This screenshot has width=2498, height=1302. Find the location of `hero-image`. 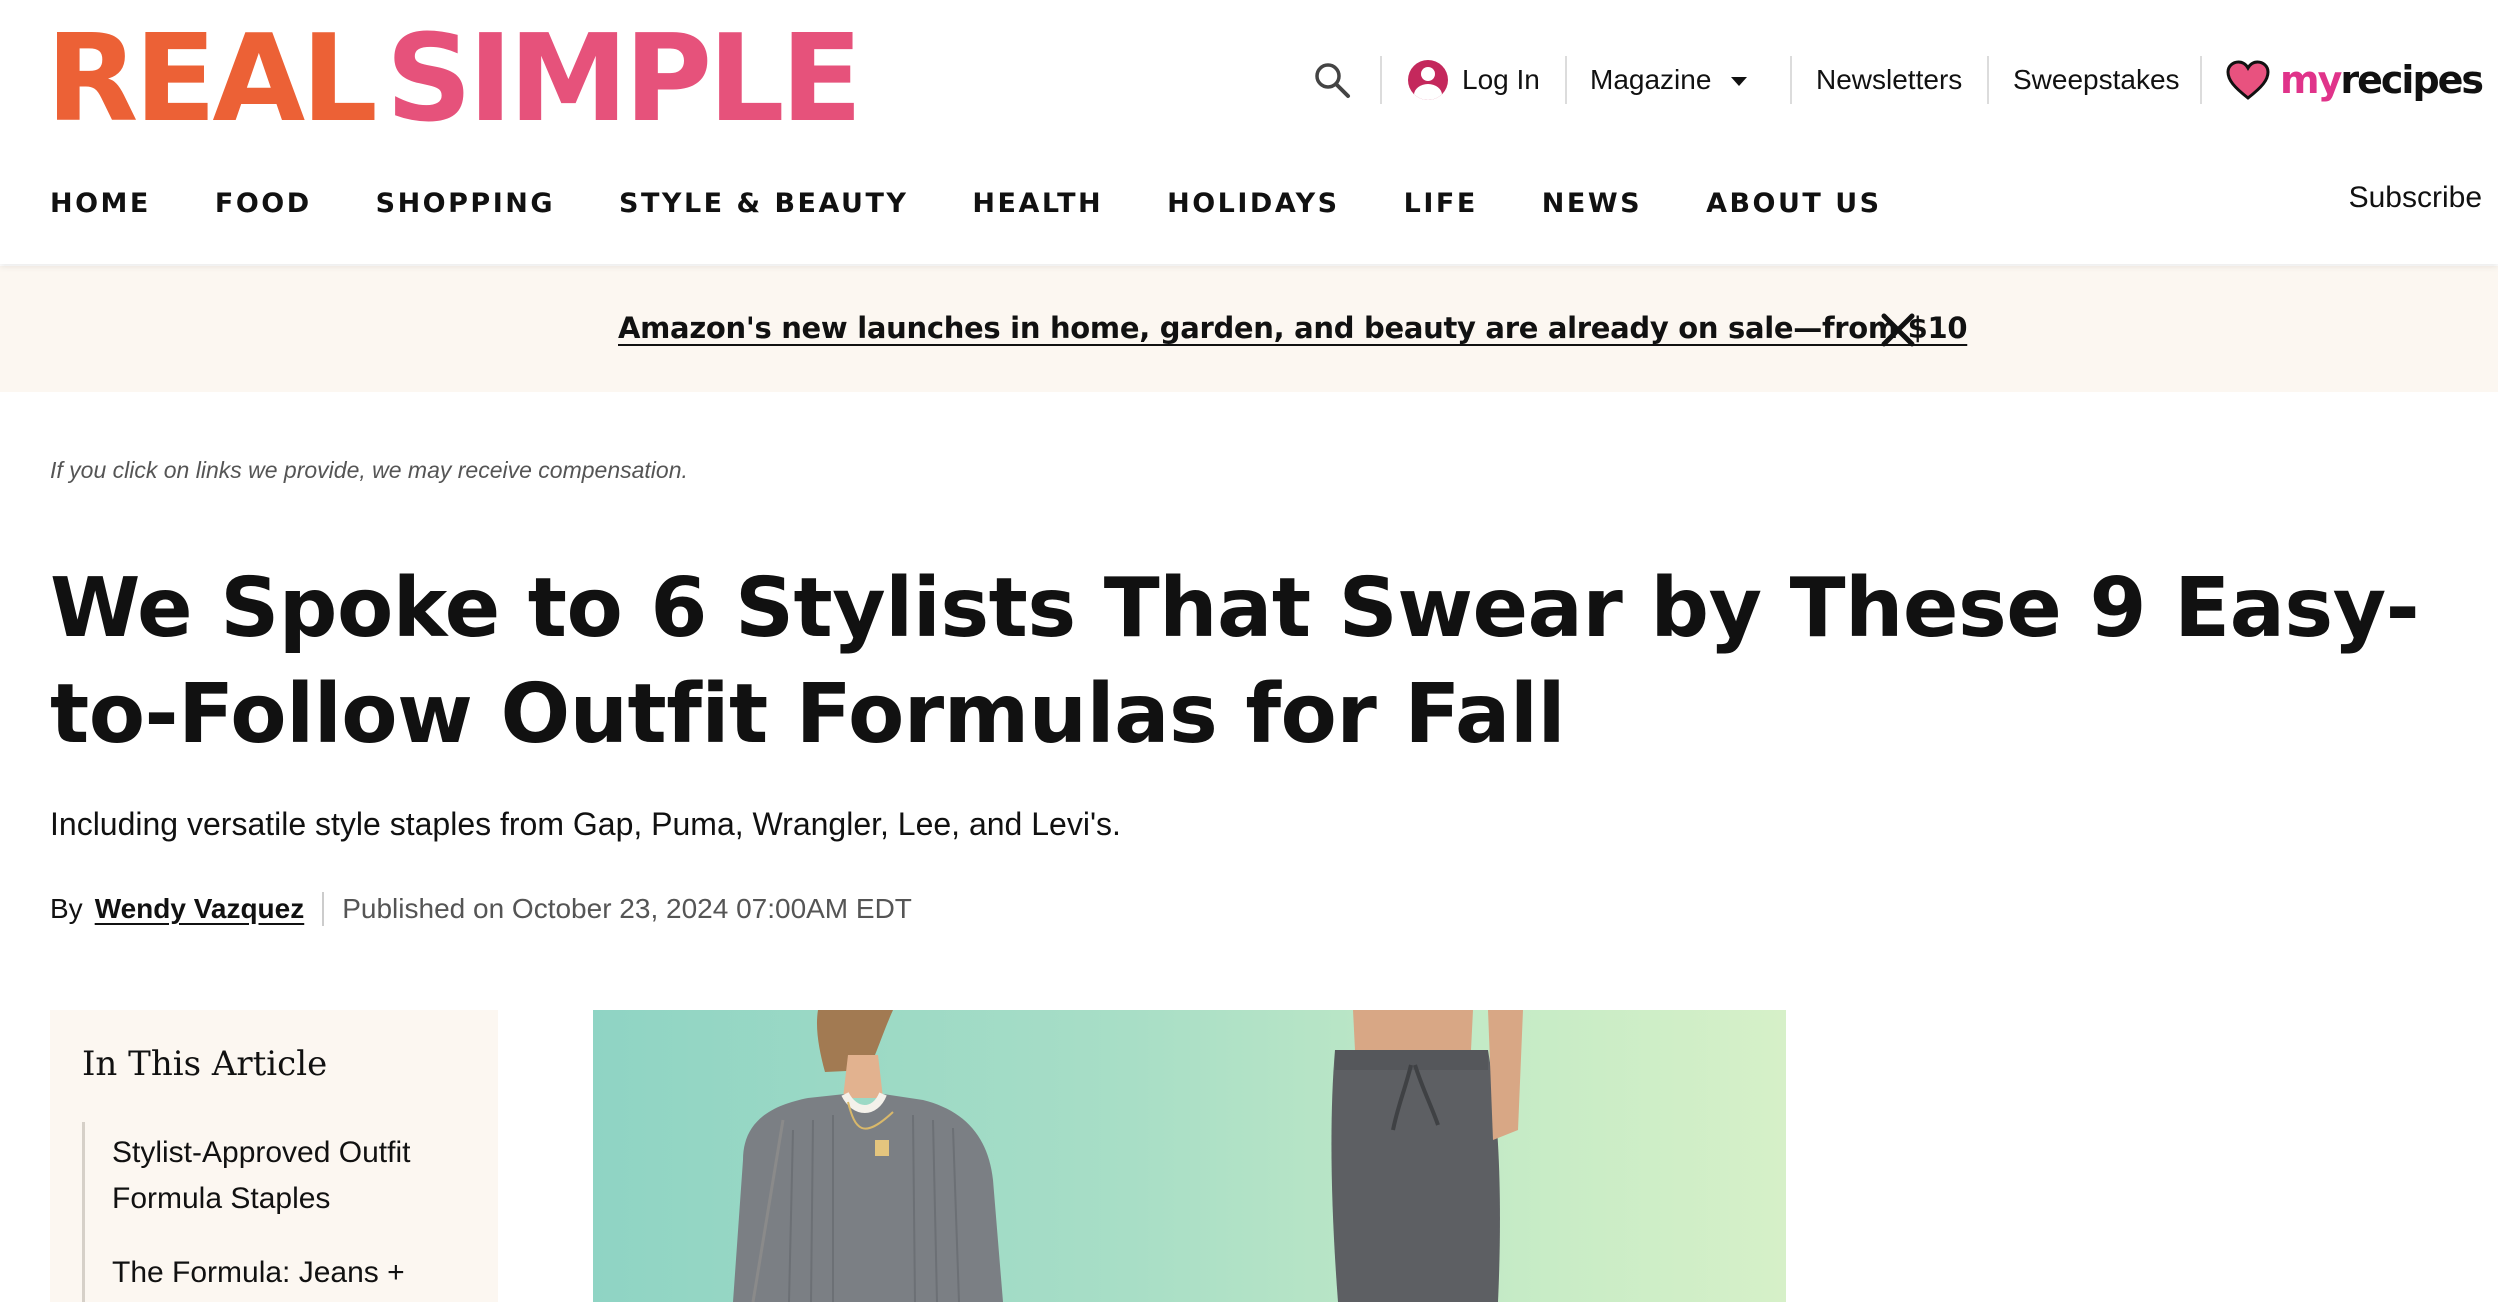

hero-image is located at coordinates (1189, 1156).